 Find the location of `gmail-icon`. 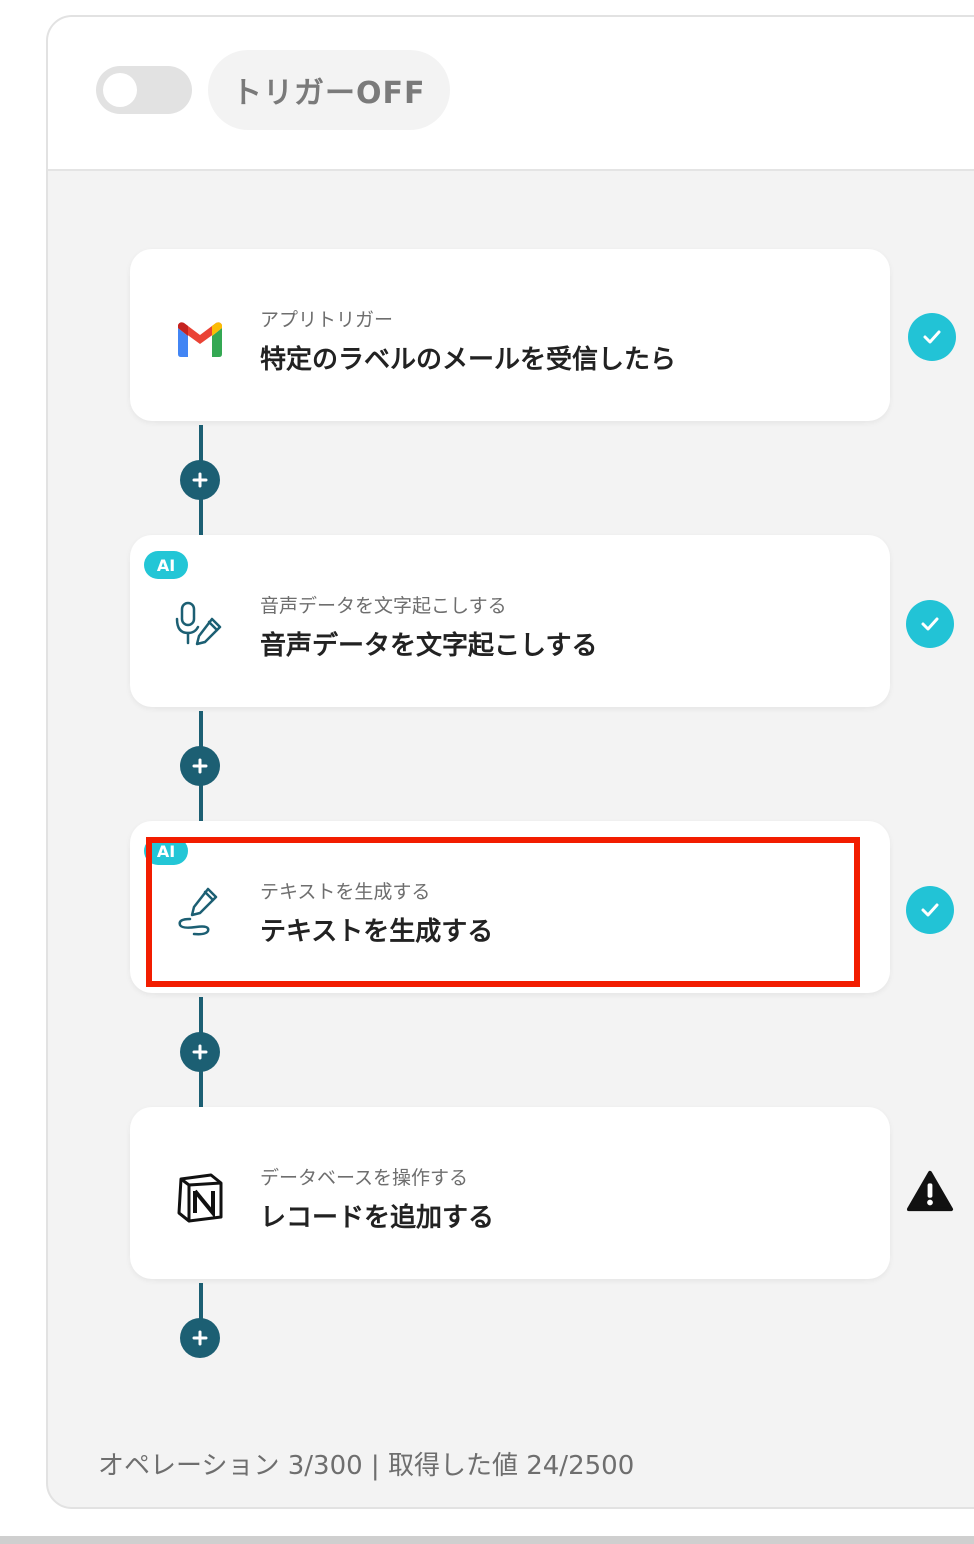

gmail-icon is located at coordinates (200, 339).